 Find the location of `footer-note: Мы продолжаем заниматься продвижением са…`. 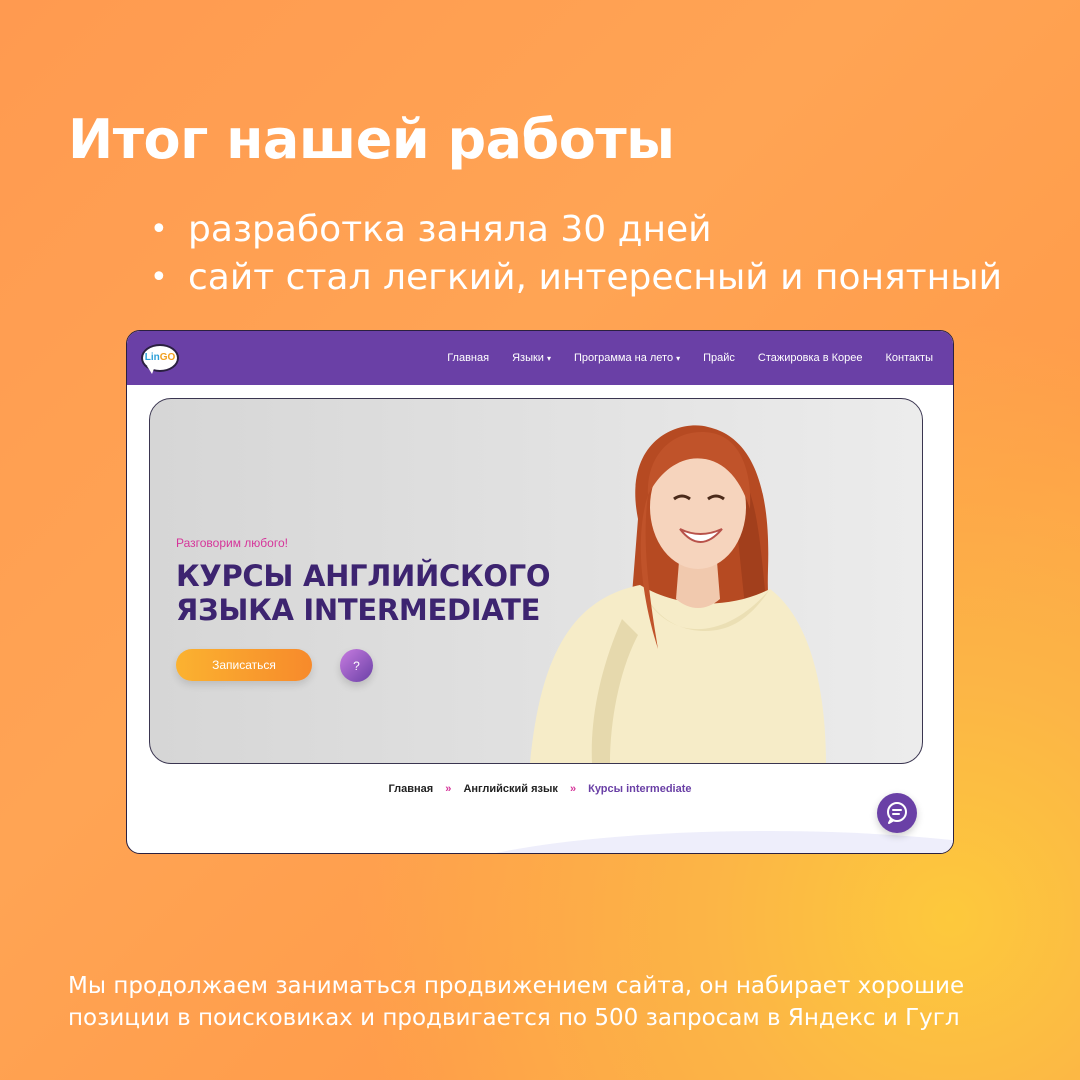

footer-note: Мы продолжаем заниматься продвижением са… is located at coordinates (516, 1002).